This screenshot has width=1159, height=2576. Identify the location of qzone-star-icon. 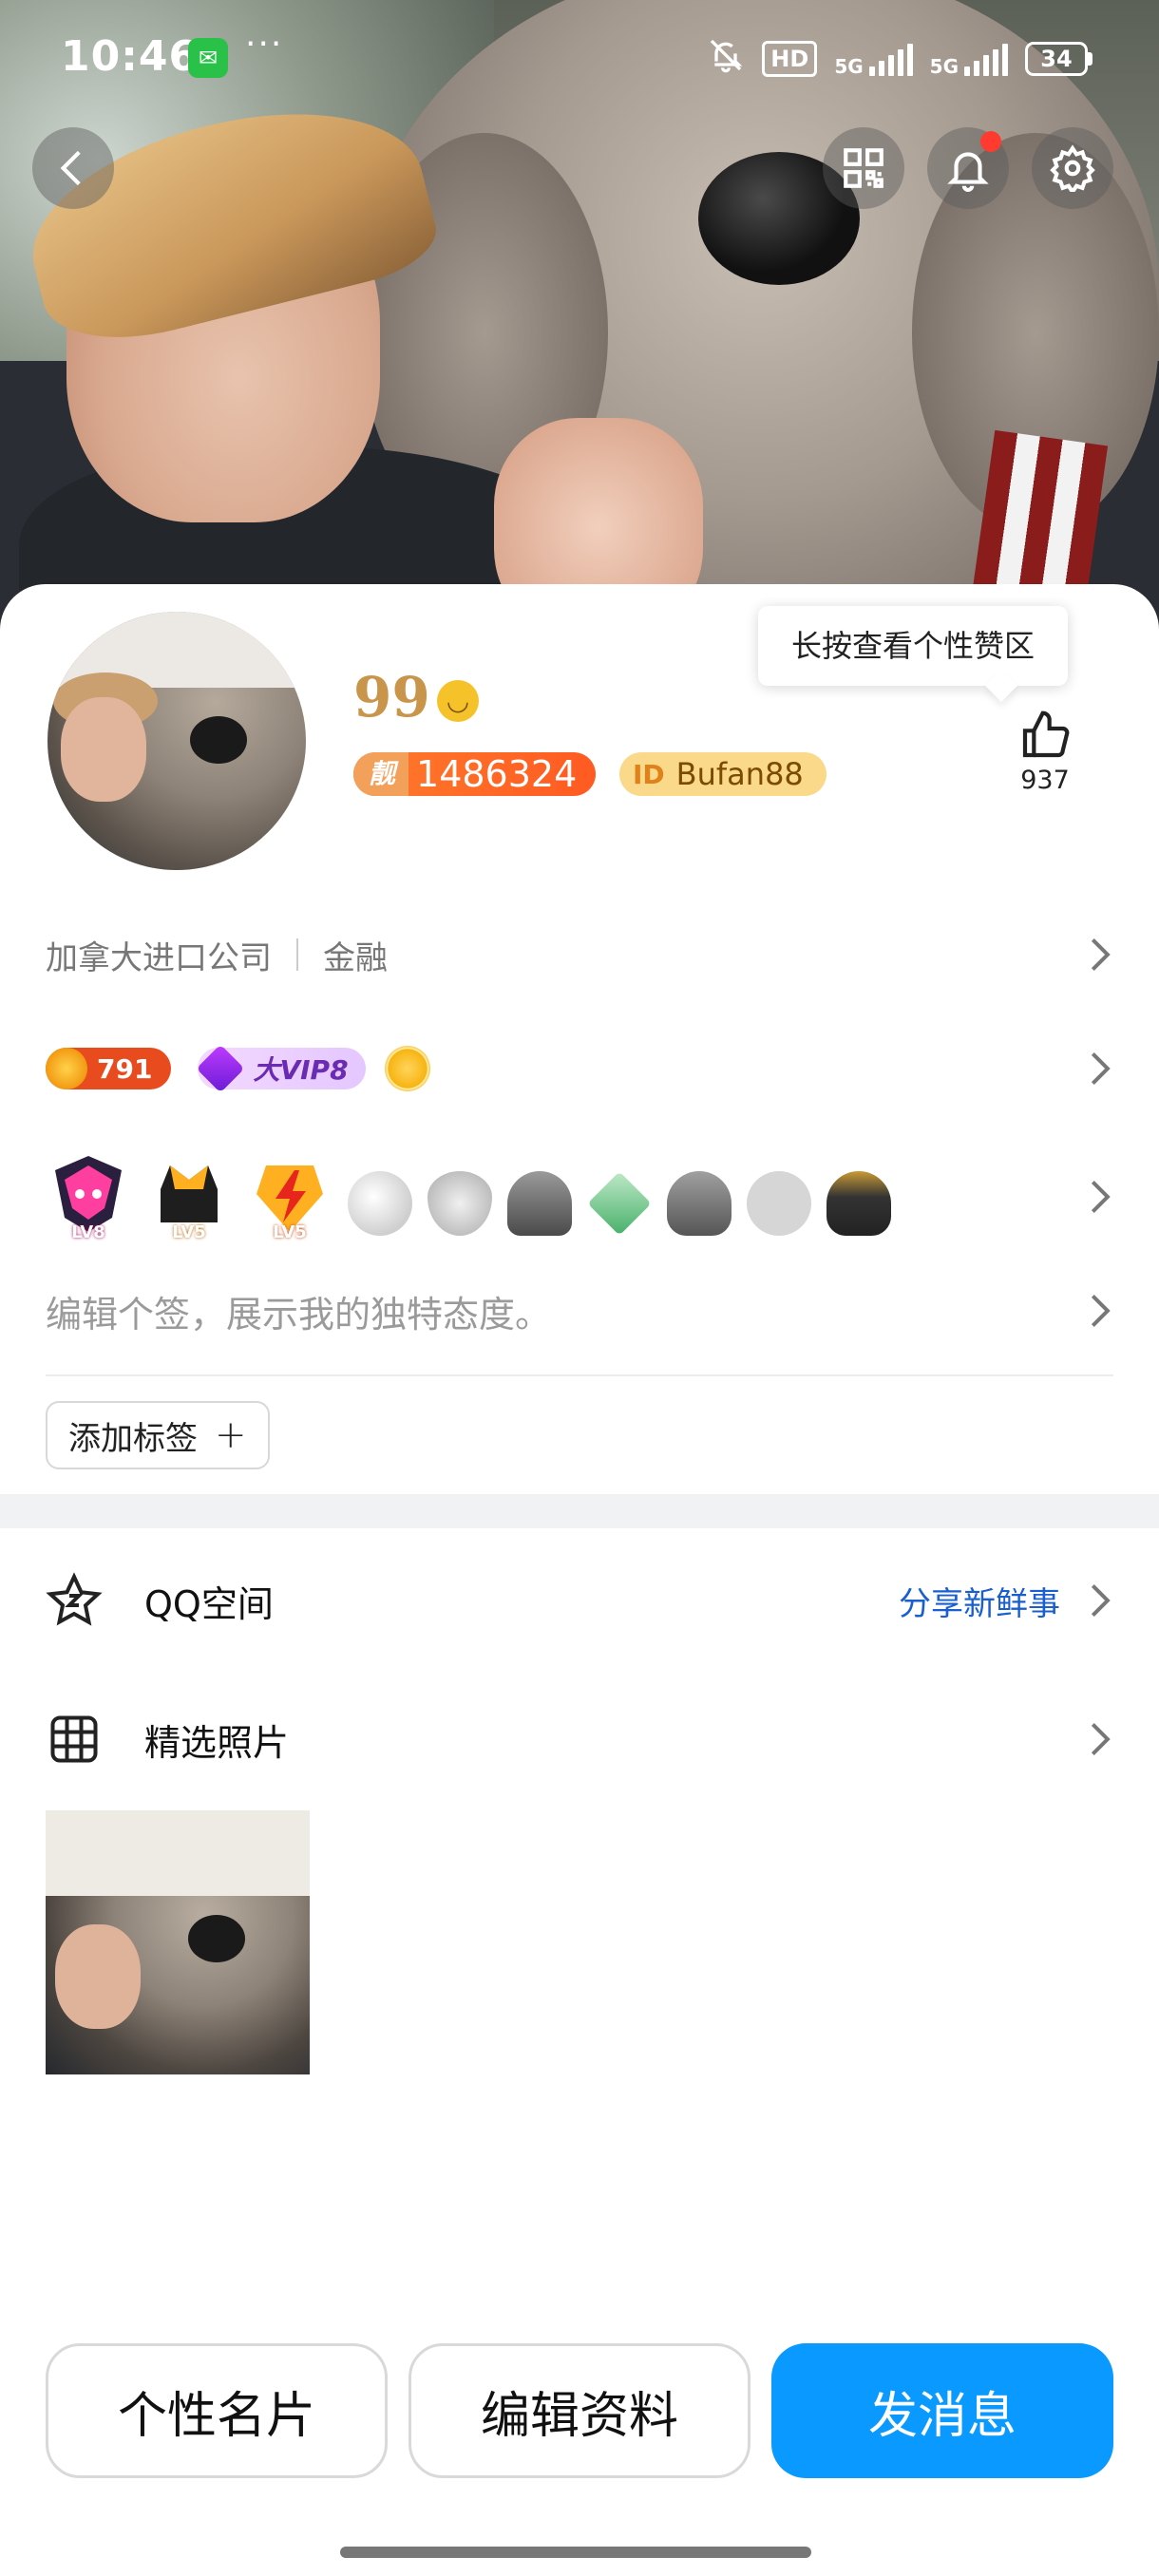
(74, 1599).